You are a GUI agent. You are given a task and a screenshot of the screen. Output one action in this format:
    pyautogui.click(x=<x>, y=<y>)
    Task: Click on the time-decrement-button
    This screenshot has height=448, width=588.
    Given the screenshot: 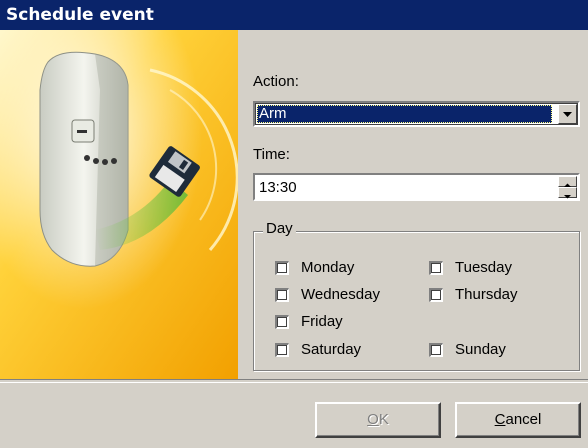 What is the action you would take?
    pyautogui.click(x=567, y=193)
    